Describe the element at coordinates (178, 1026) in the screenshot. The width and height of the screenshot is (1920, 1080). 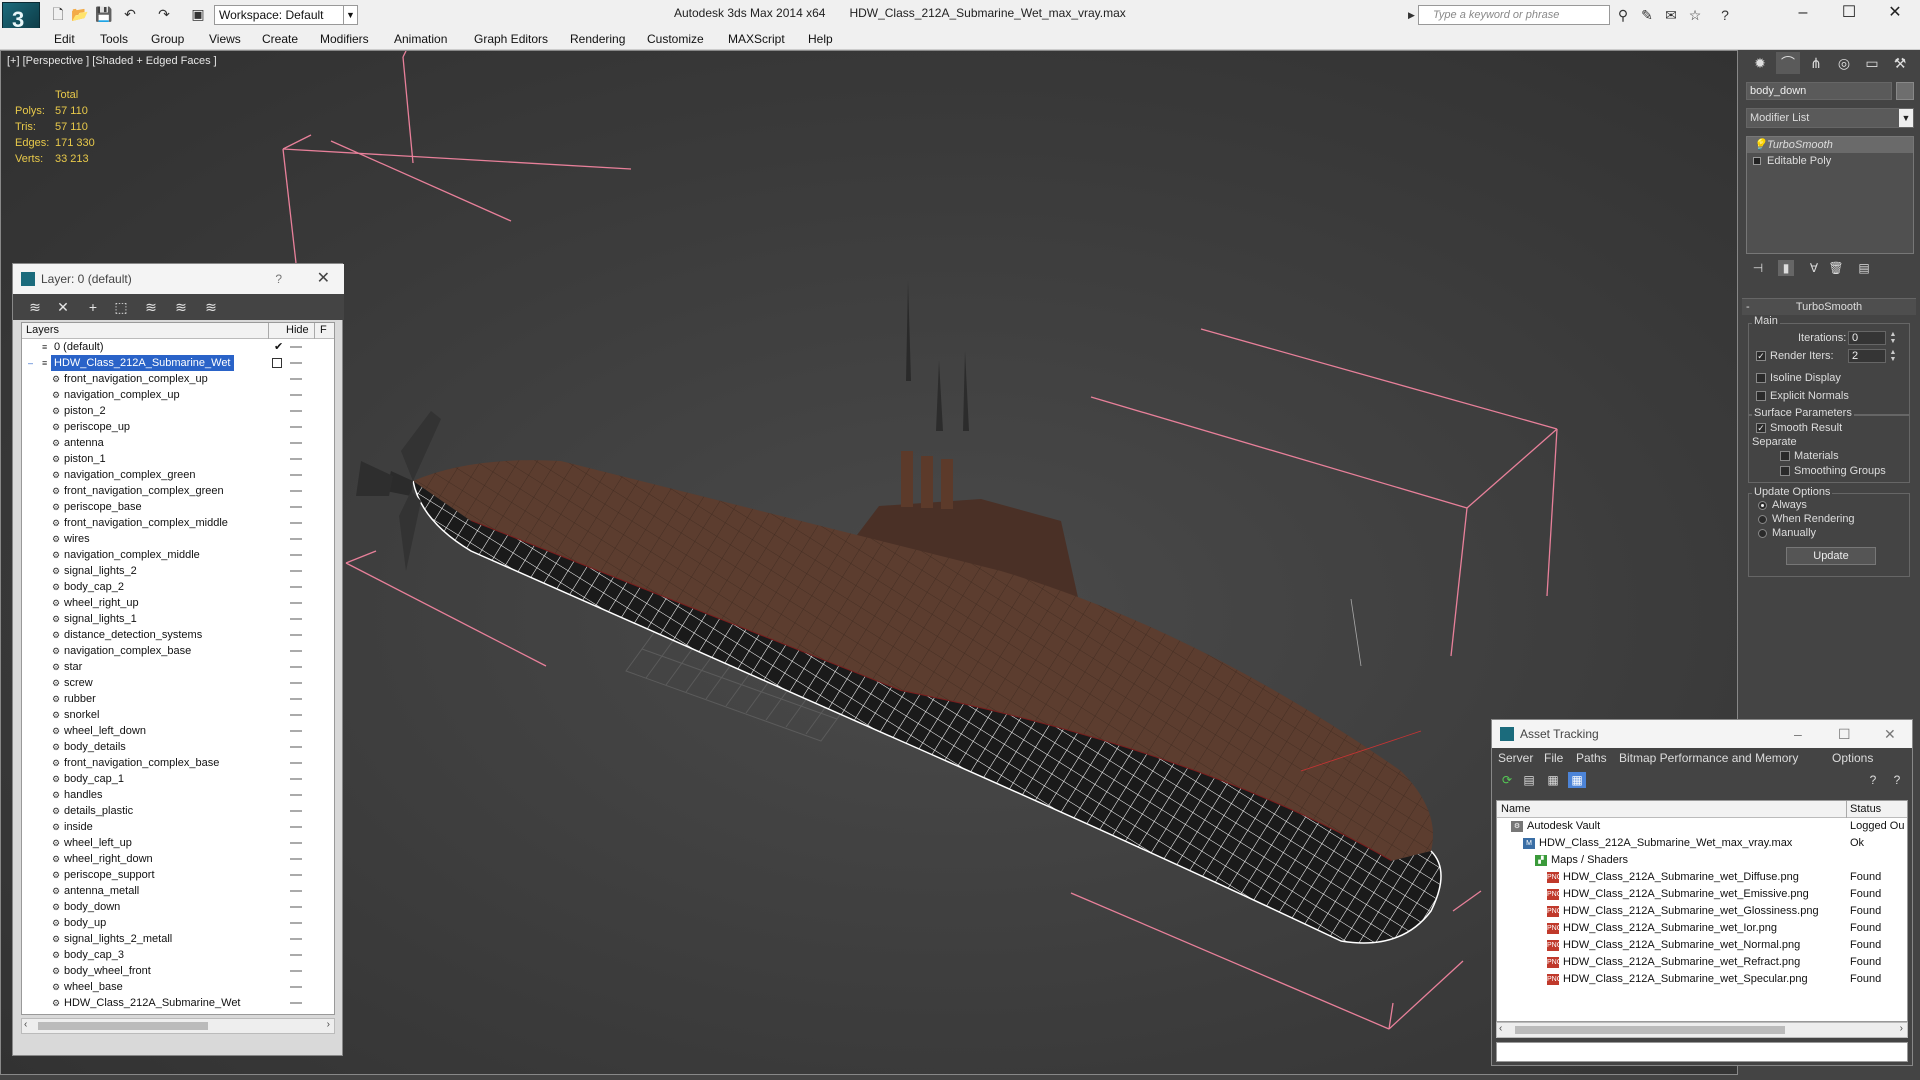
I see `horizontal-scrollbar: ‹ ›` at that location.